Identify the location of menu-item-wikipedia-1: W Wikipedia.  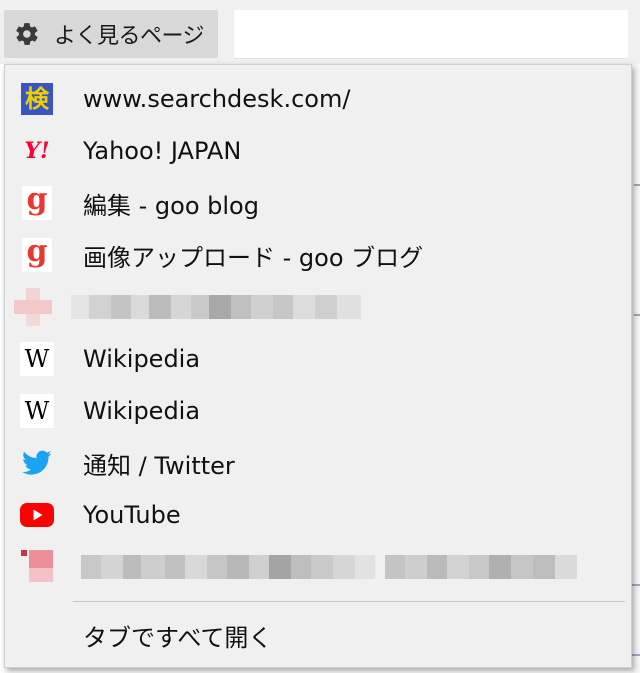
(318, 359).